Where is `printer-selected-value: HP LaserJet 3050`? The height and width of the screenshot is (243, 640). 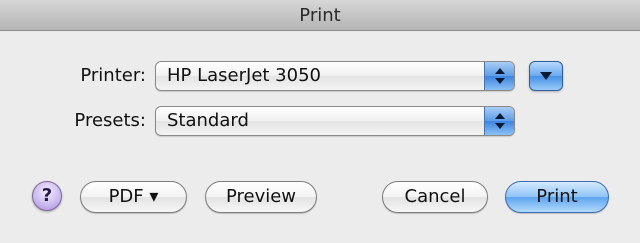 printer-selected-value: HP LaserJet 3050 is located at coordinates (244, 75).